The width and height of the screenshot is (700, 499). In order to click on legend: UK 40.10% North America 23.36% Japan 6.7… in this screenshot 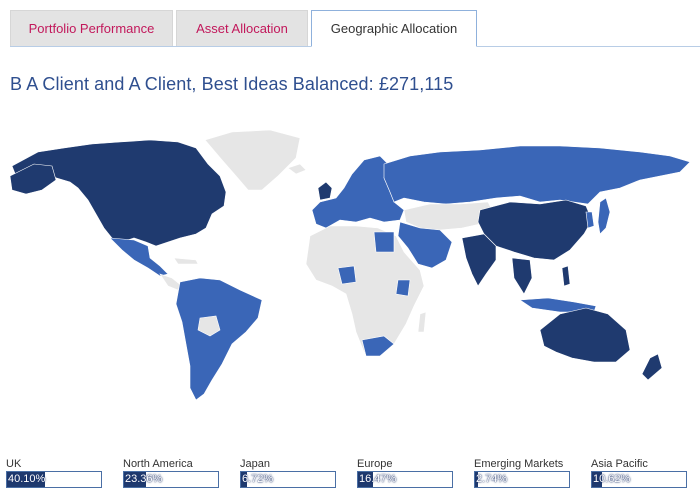, I will do `click(350, 475)`.